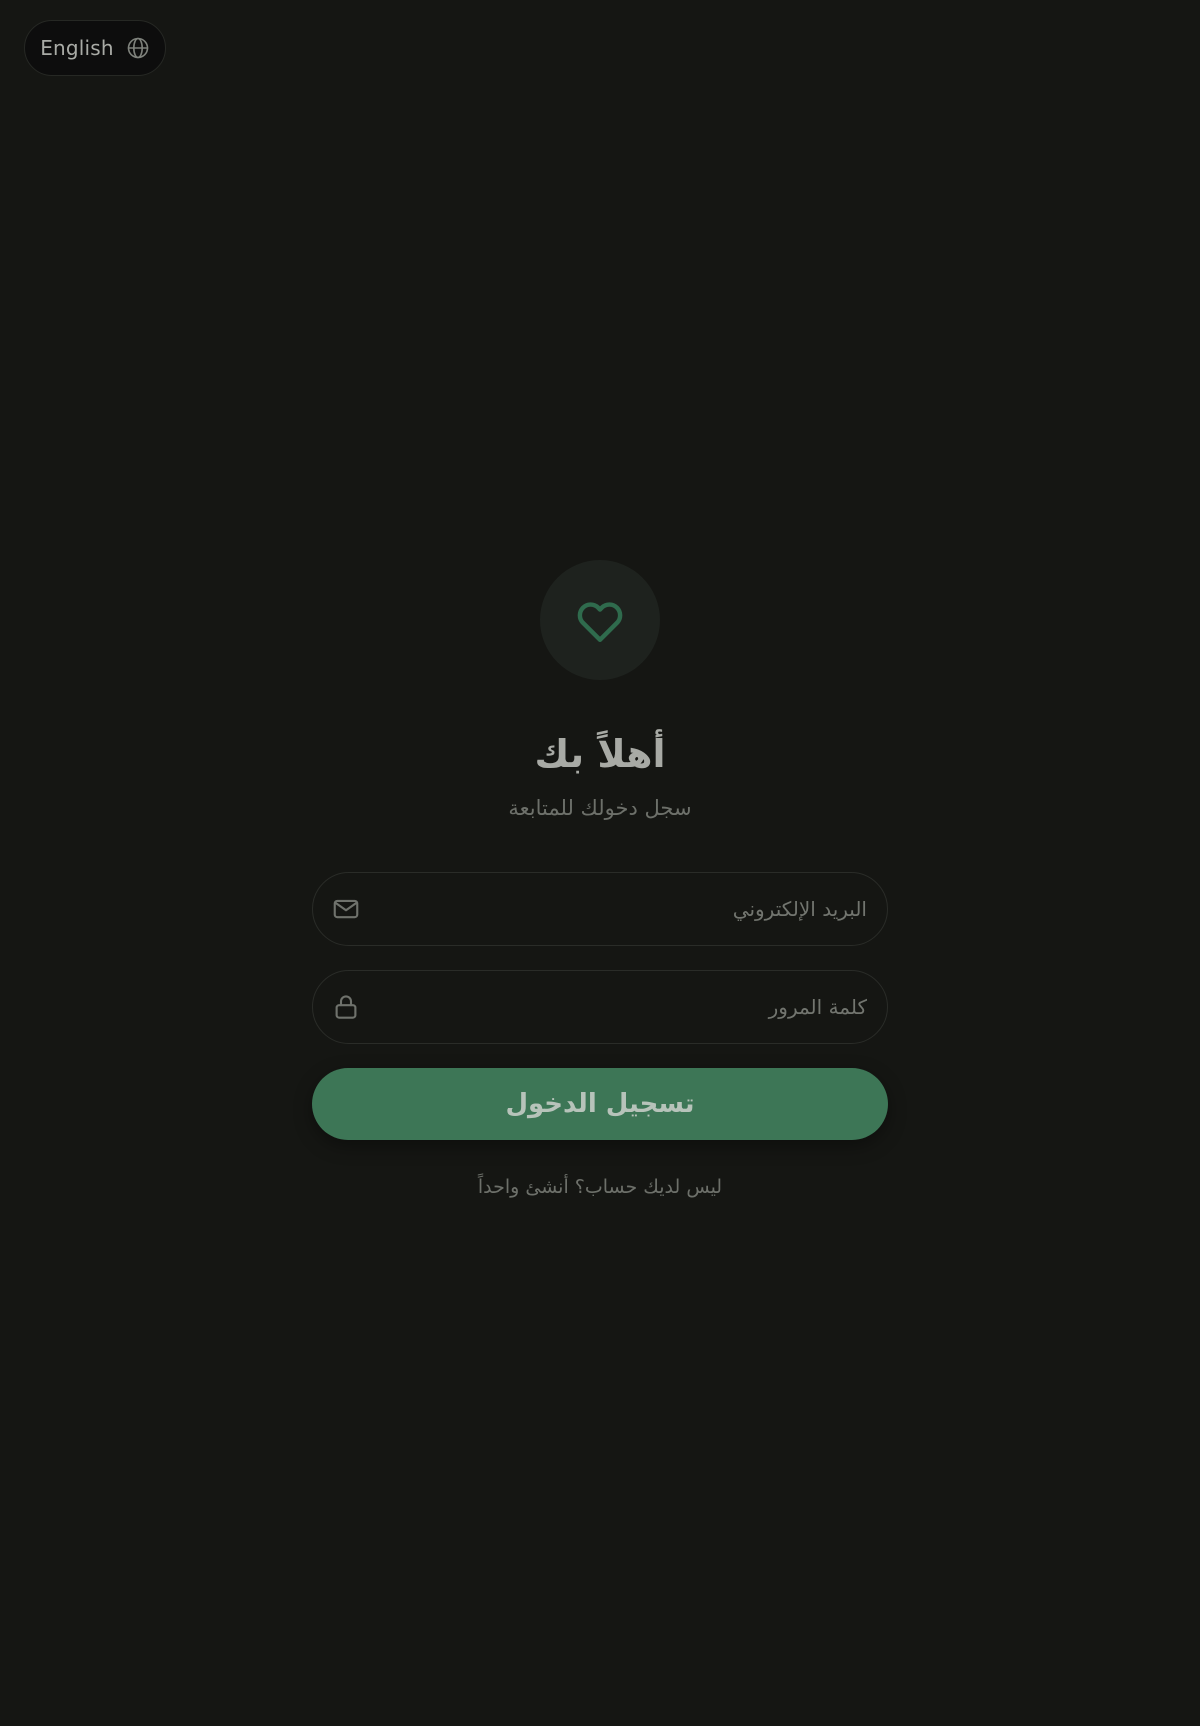 Image resolution: width=1200 pixels, height=1726 pixels. I want to click on heart-icon, so click(600, 620).